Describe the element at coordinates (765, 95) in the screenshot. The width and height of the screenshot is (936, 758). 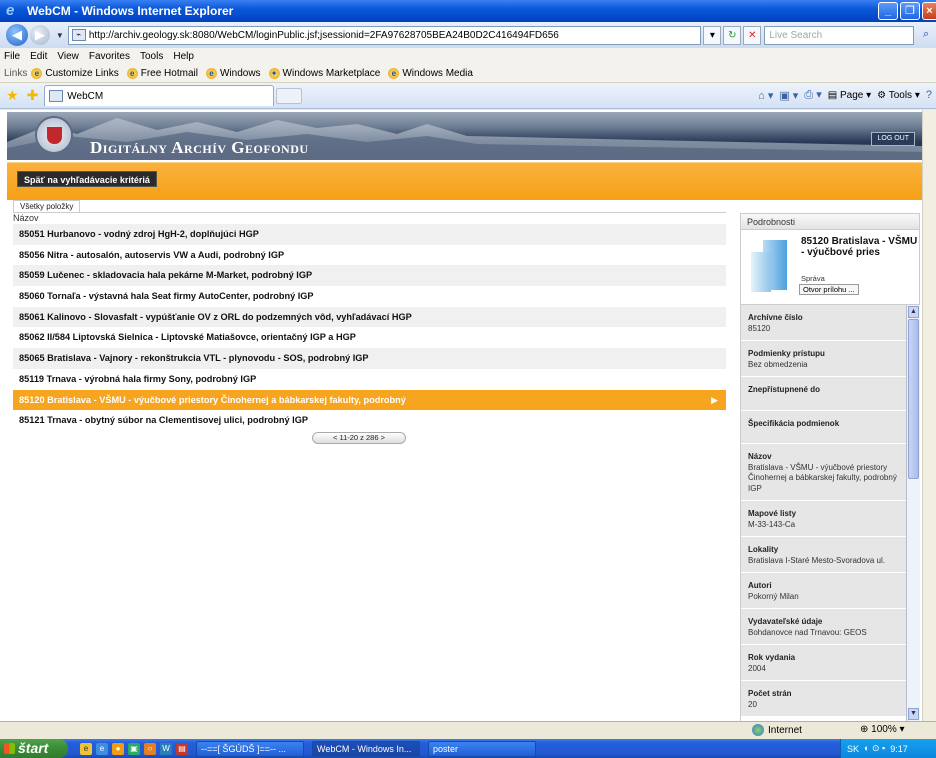
I see `home-icon: ⌂ ▾` at that location.